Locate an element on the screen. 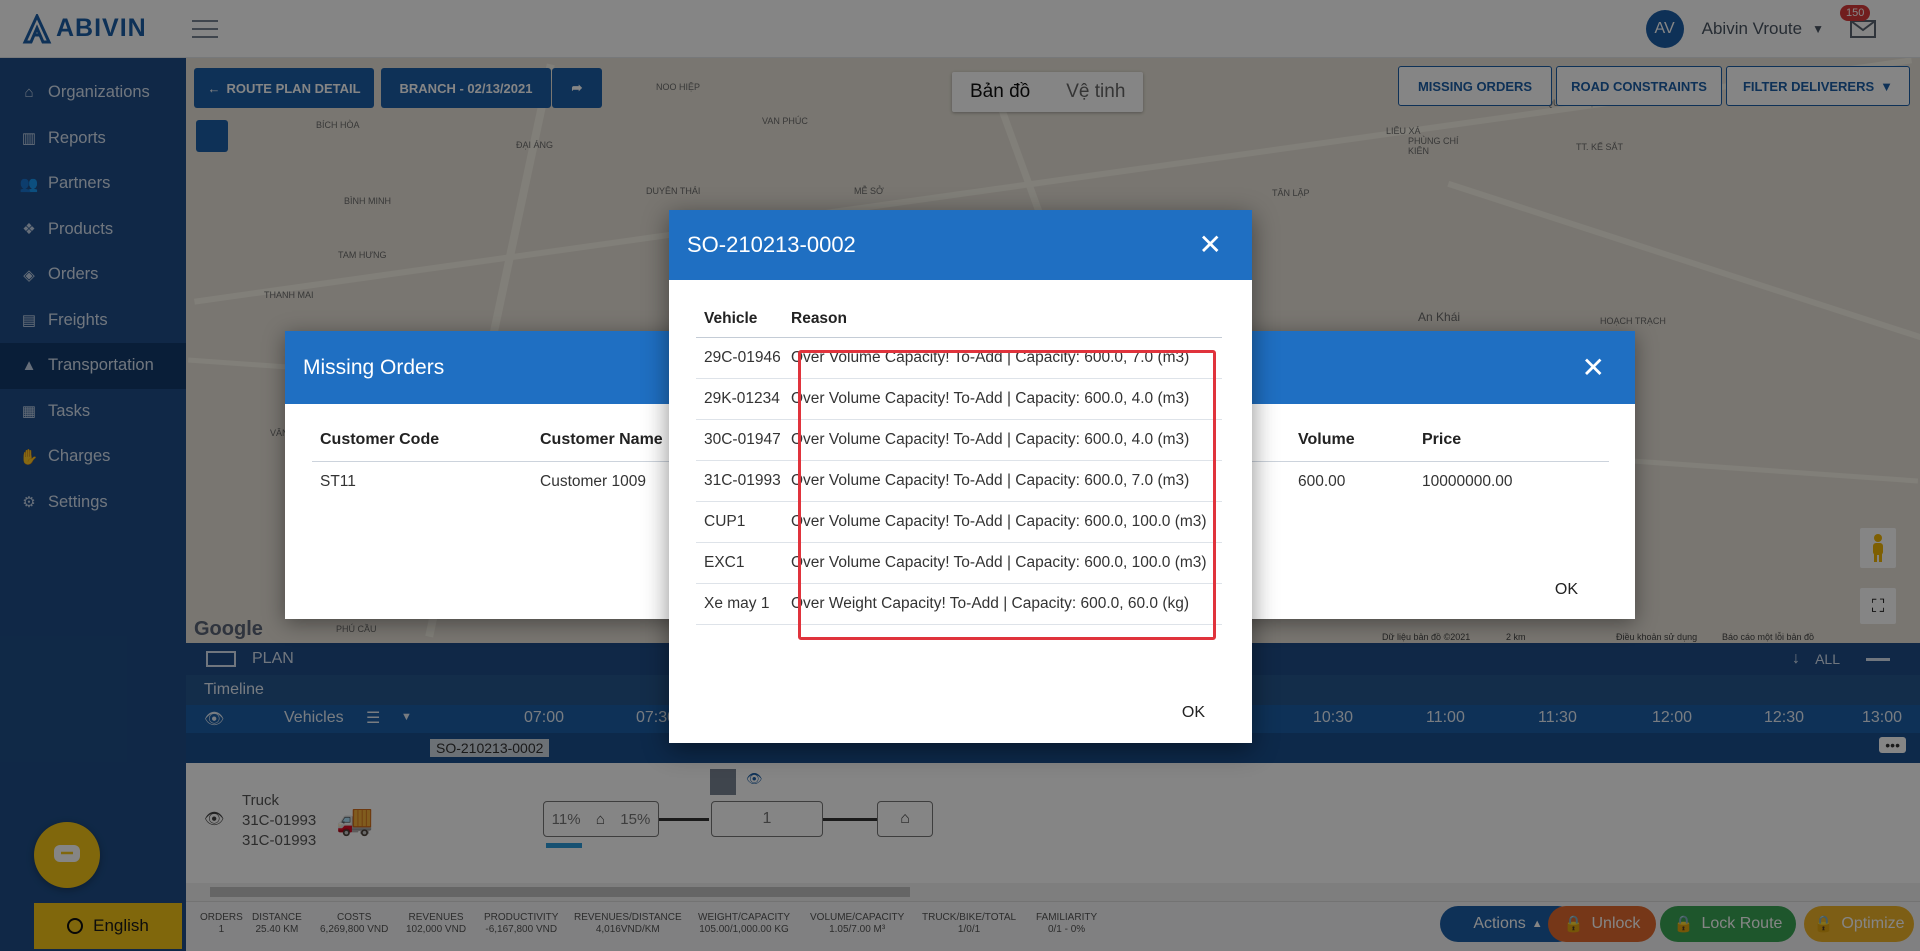 The height and width of the screenshot is (951, 1920). column-header: Reason is located at coordinates (1006, 319).